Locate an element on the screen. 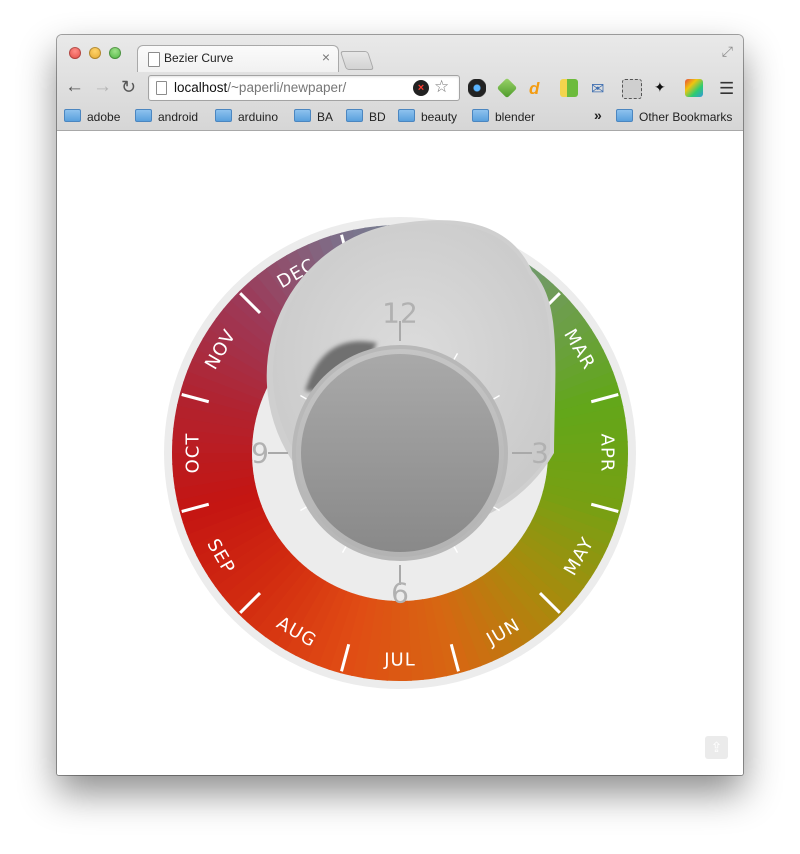 Image resolution: width=800 pixels, height=854 pixels. zoom-window-button is located at coordinates (115, 53).